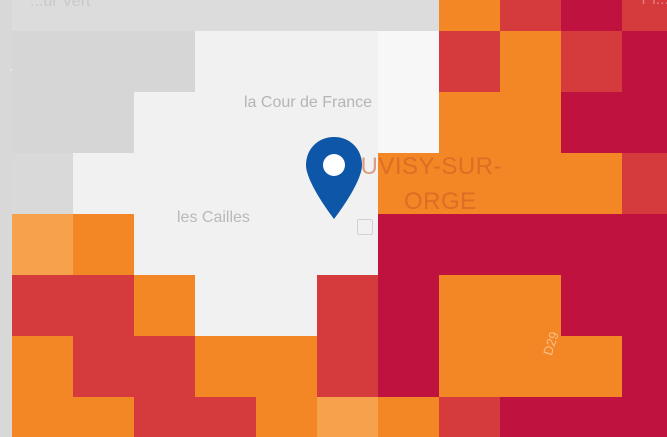  Describe the element at coordinates (440, 201) in the screenshot. I see `map-label-orge: ORGE` at that location.